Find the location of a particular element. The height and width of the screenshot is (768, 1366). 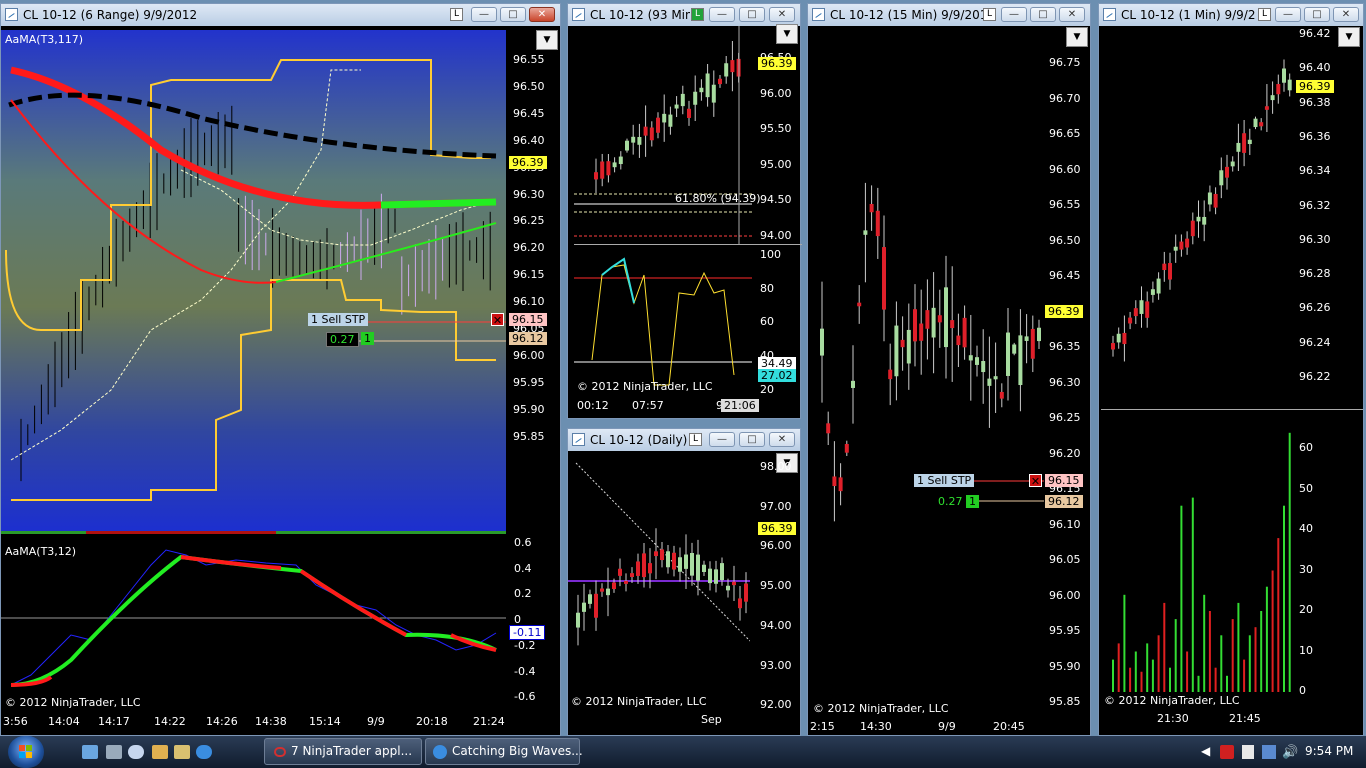

window-title: CL 10-12 (1 Min) 9/9/201 is located at coordinates (1188, 15).